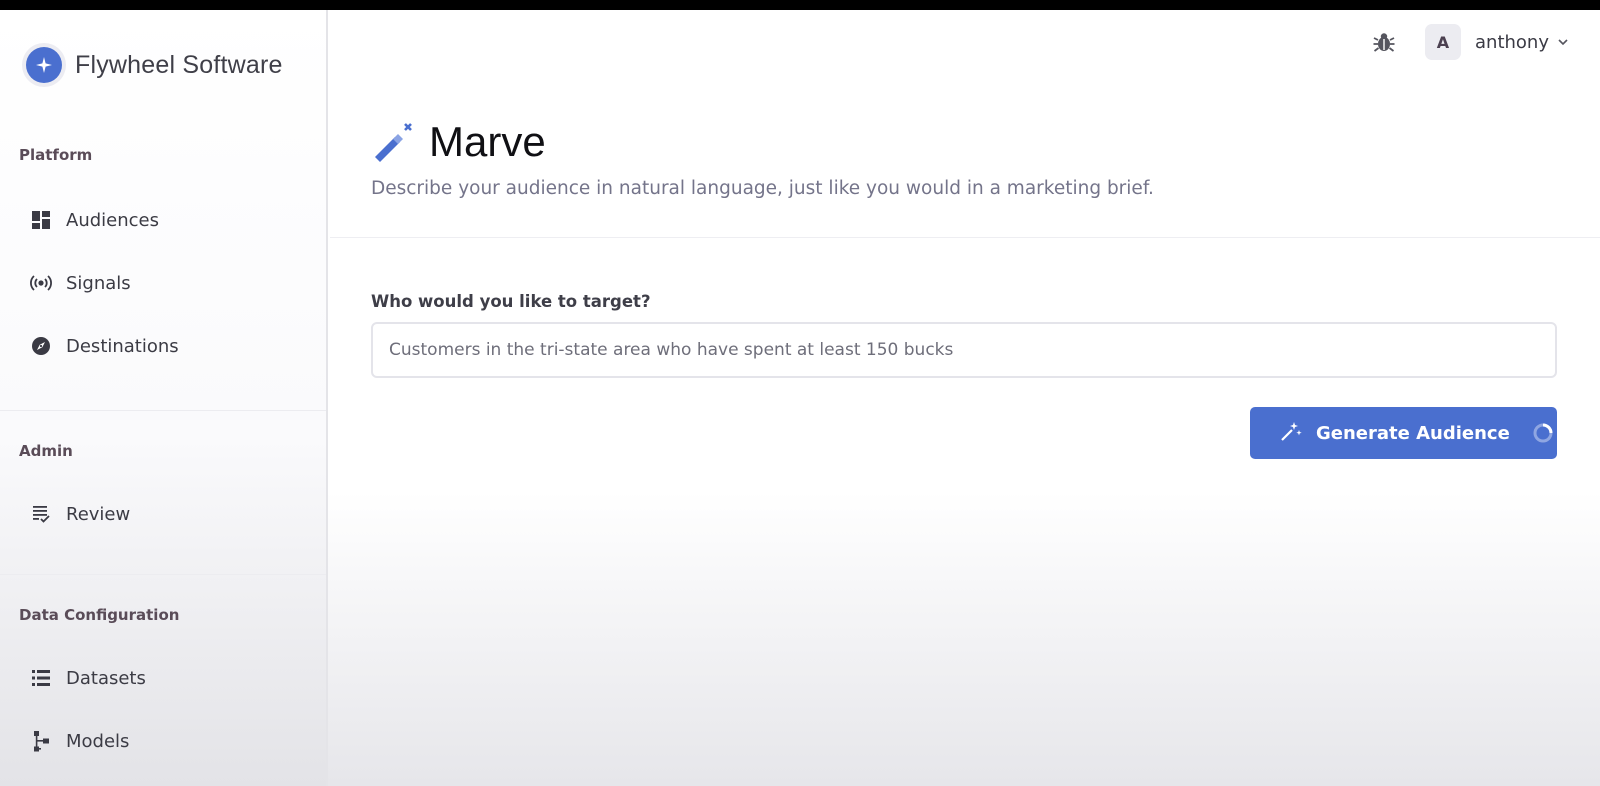 This screenshot has width=1600, height=786. What do you see at coordinates (964, 350) in the screenshot?
I see `target-input` at bounding box center [964, 350].